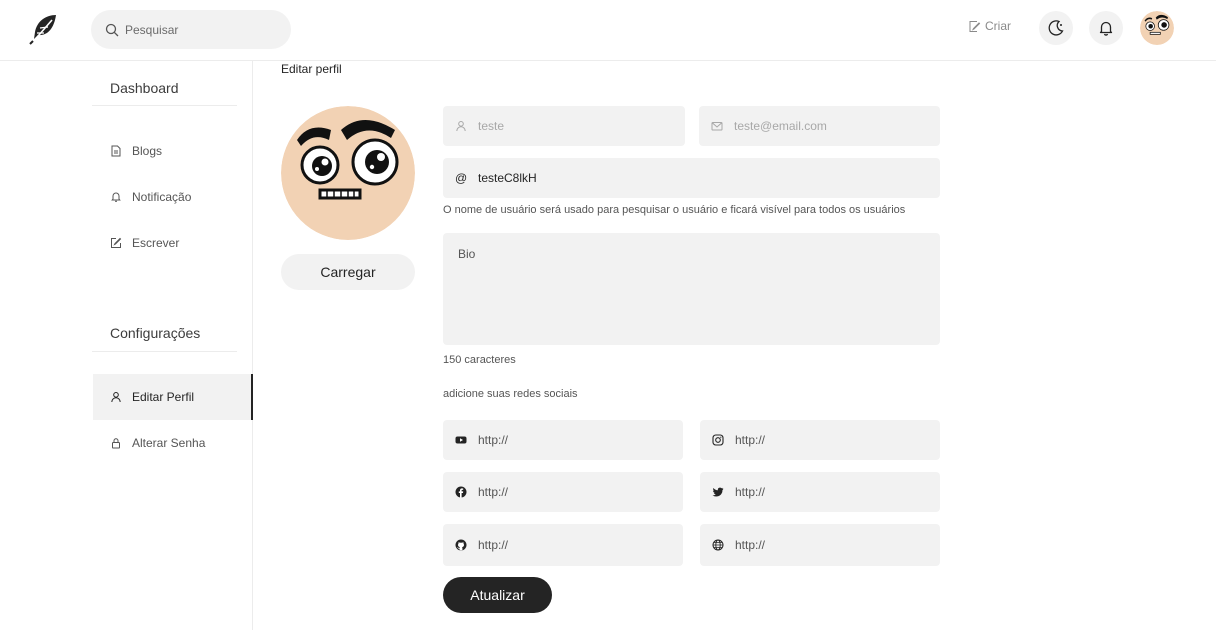  I want to click on notifications-button, so click(1106, 28).